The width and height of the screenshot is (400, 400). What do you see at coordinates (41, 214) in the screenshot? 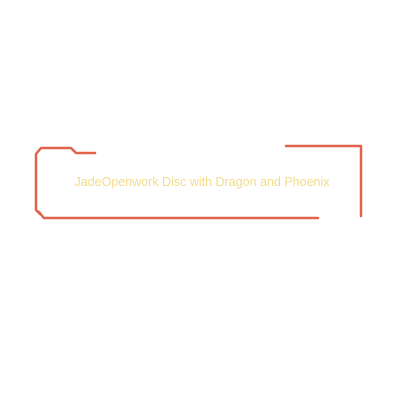
I see `frame-bottom-left-tick` at bounding box center [41, 214].